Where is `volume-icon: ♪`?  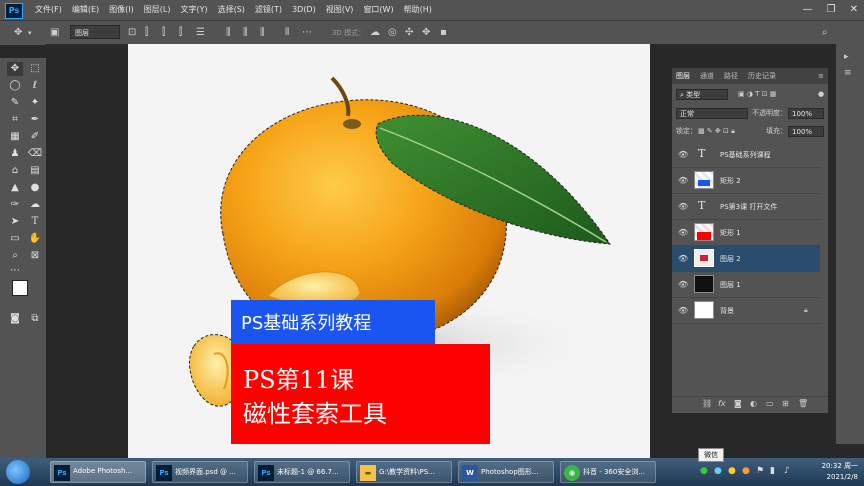
volume-icon: ♪ is located at coordinates (787, 471).